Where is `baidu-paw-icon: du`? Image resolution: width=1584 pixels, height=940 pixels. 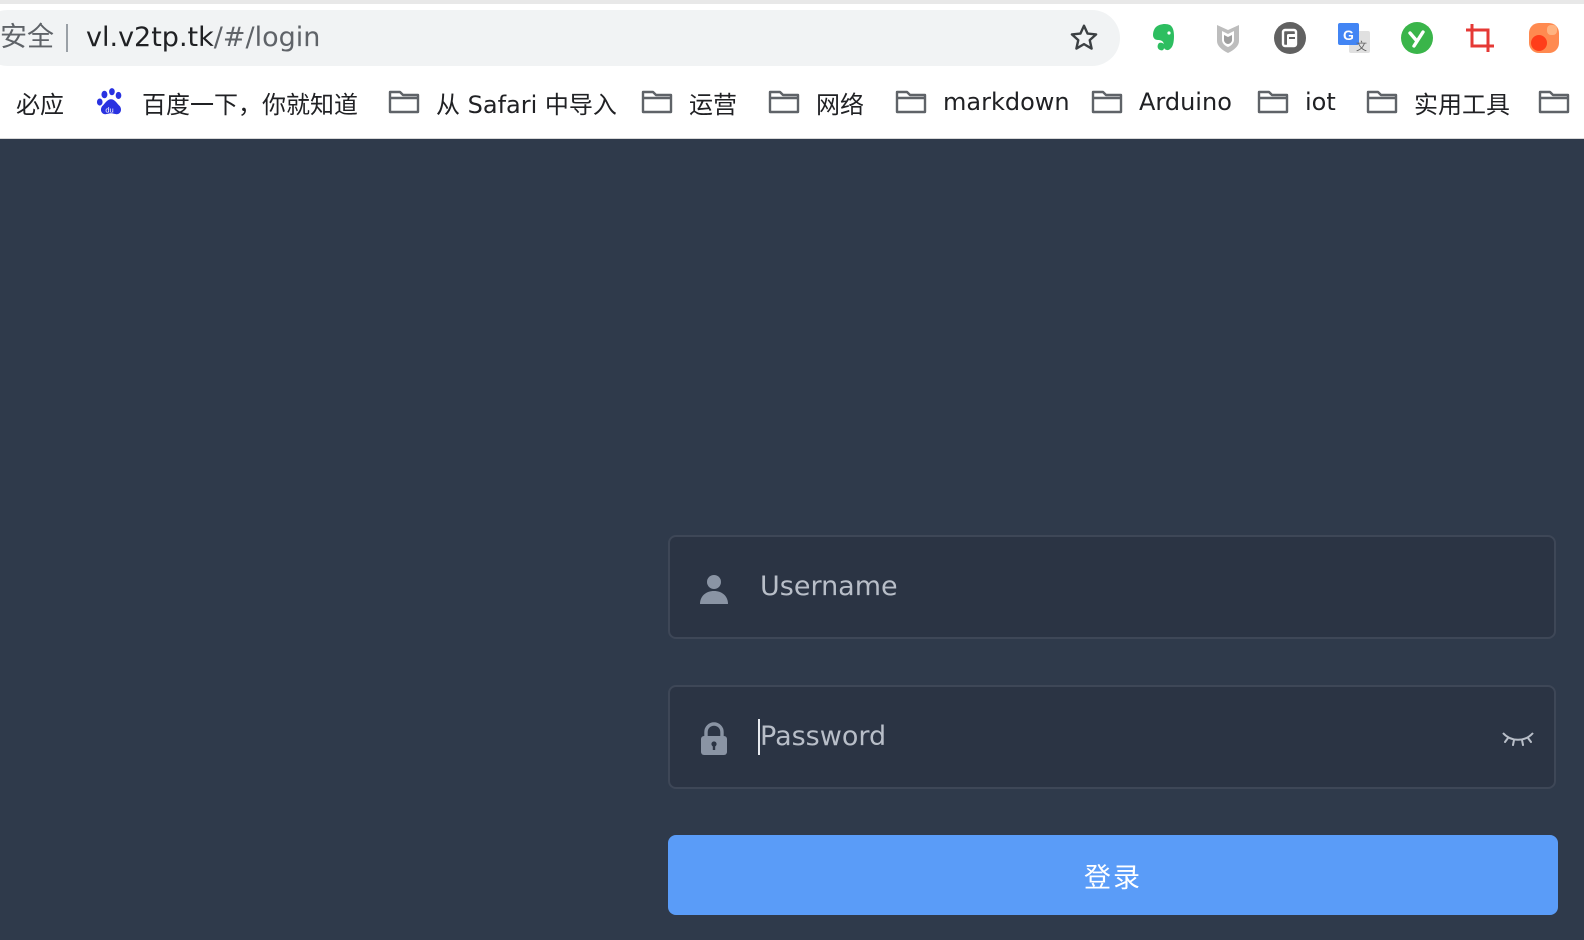 baidu-paw-icon: du is located at coordinates (109, 101).